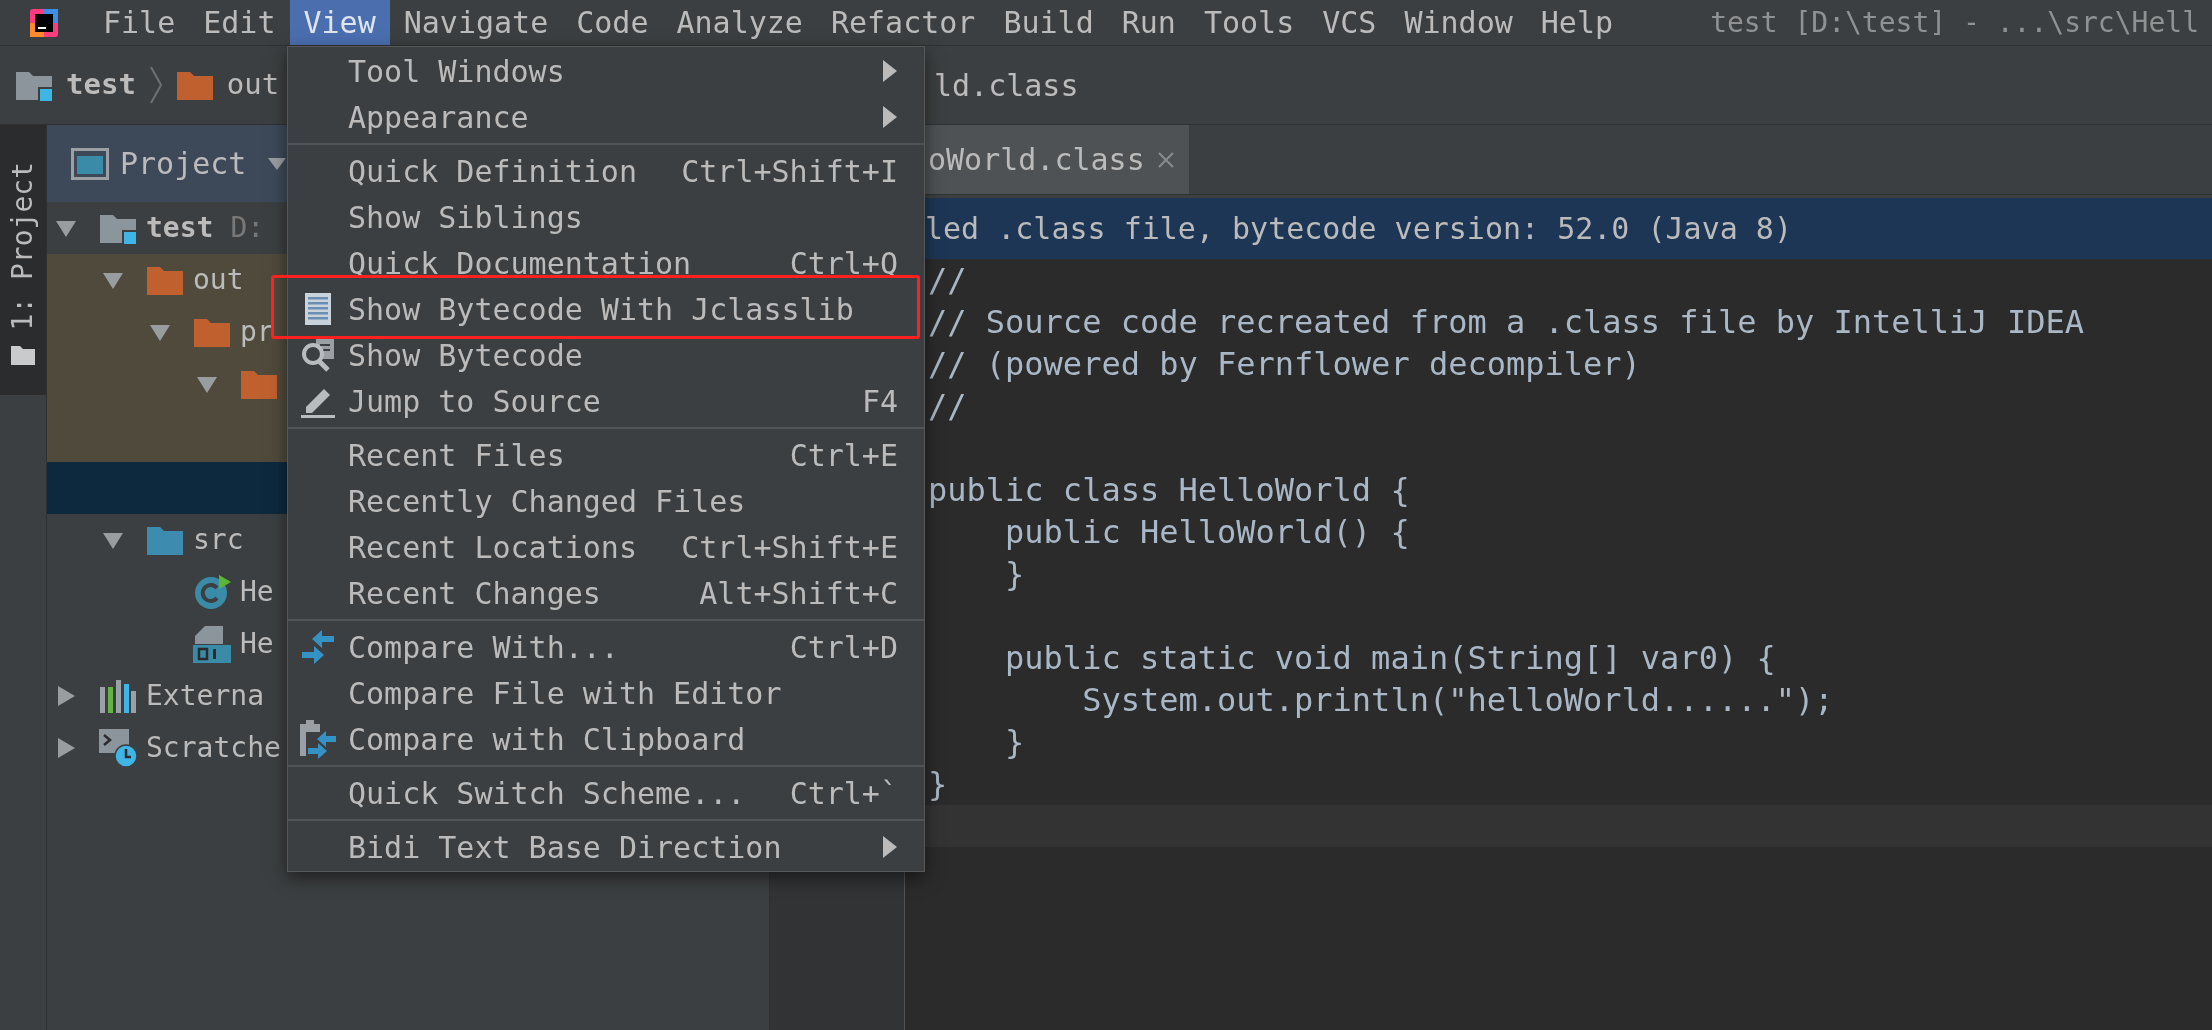  I want to click on binary-document-icon, so click(318, 309).